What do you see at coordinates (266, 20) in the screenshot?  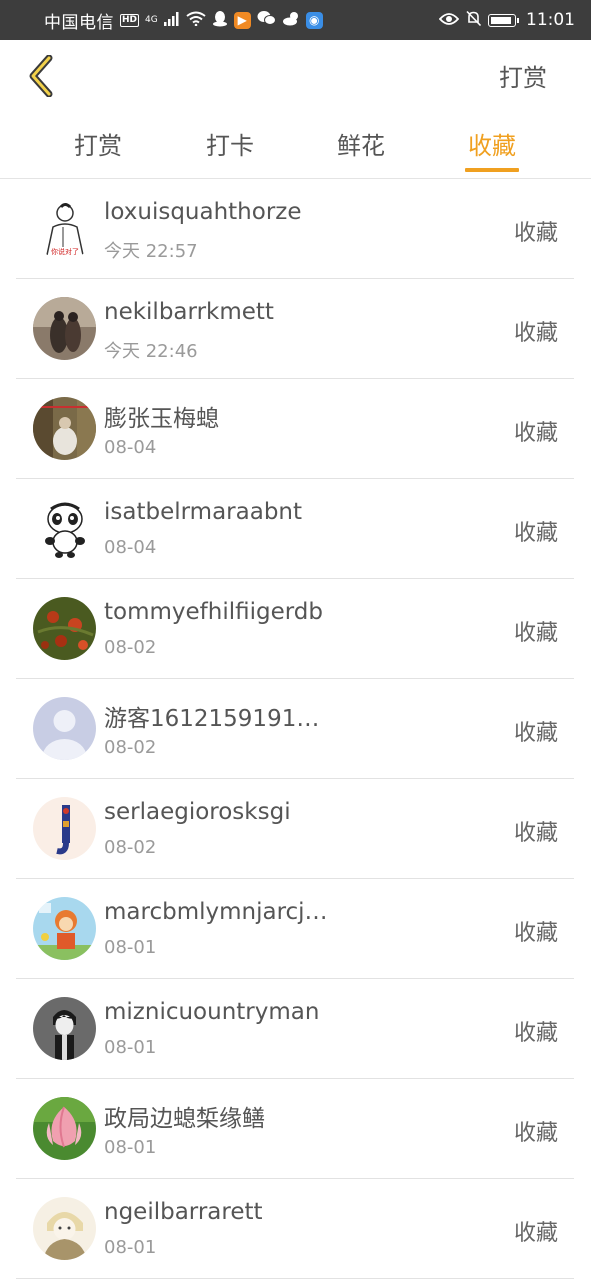 I see `wechat-icon` at bounding box center [266, 20].